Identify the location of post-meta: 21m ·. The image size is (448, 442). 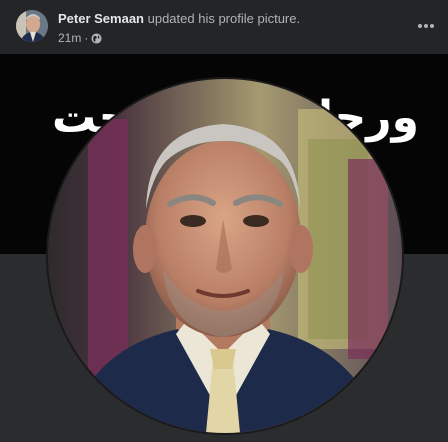
(80, 38).